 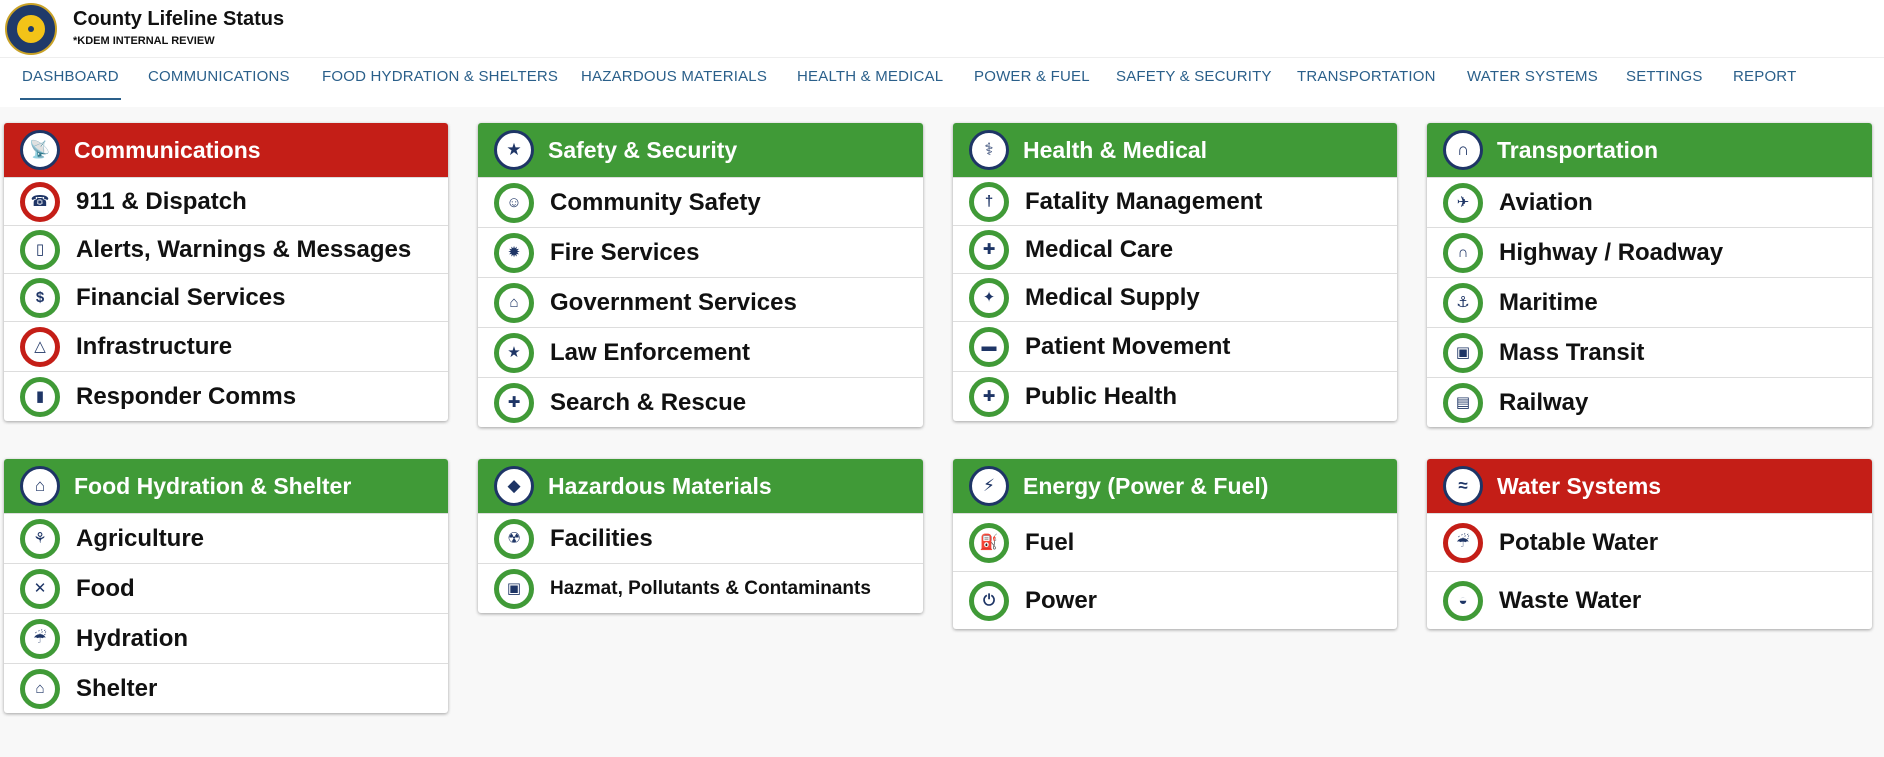 I want to click on card-header-transportation: ∩ Transportation, so click(x=1649, y=150).